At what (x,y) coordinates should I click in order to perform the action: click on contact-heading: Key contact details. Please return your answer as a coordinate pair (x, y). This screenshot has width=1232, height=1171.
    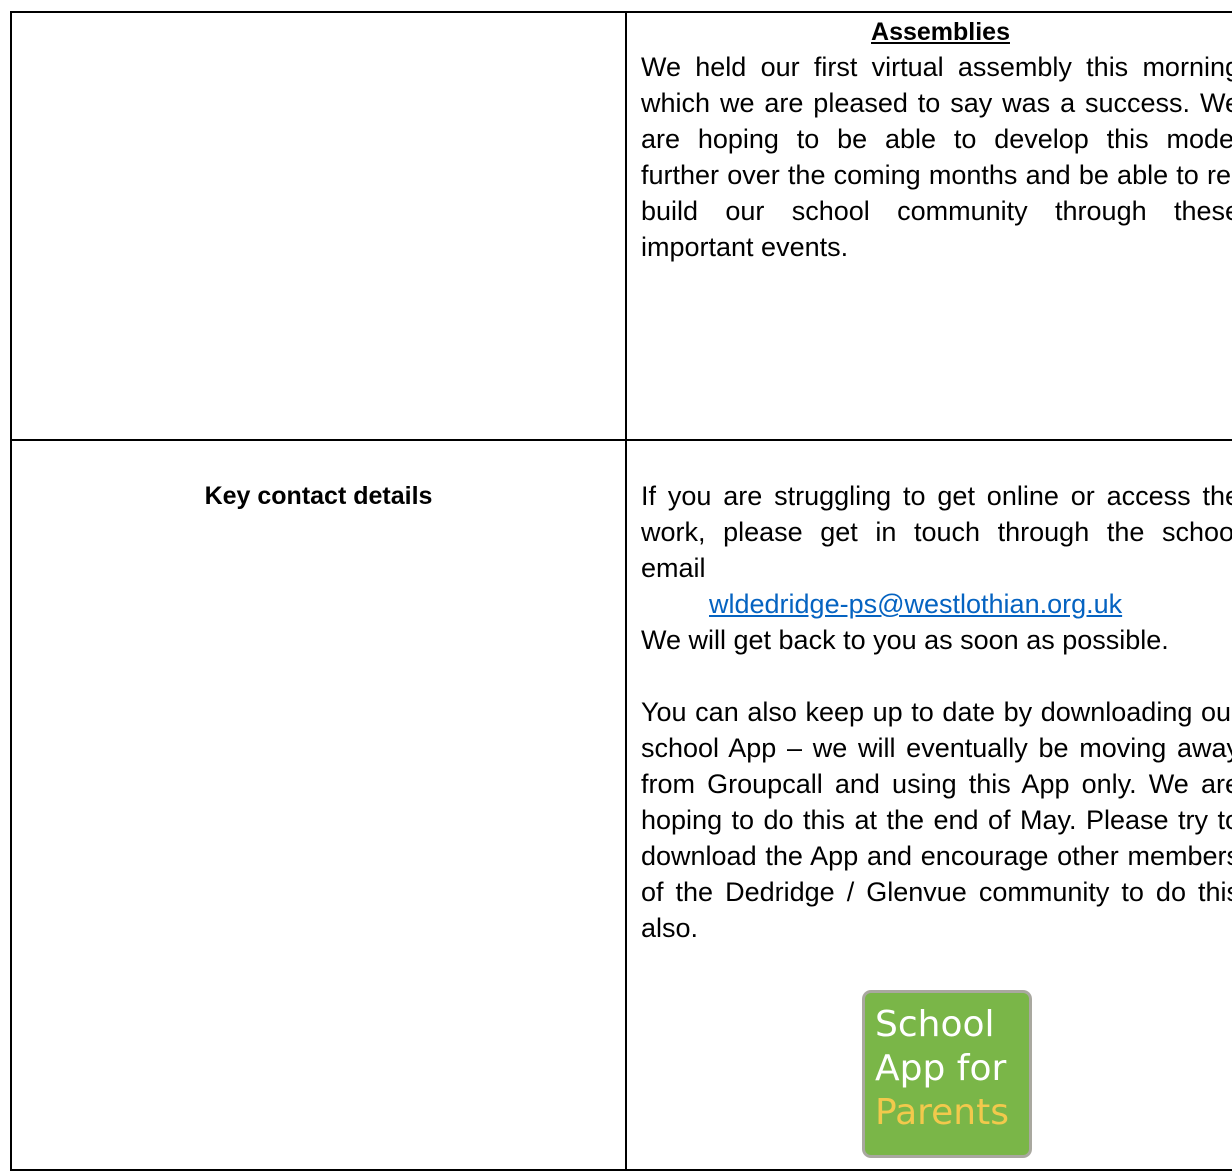
    Looking at the image, I should click on (318, 496).